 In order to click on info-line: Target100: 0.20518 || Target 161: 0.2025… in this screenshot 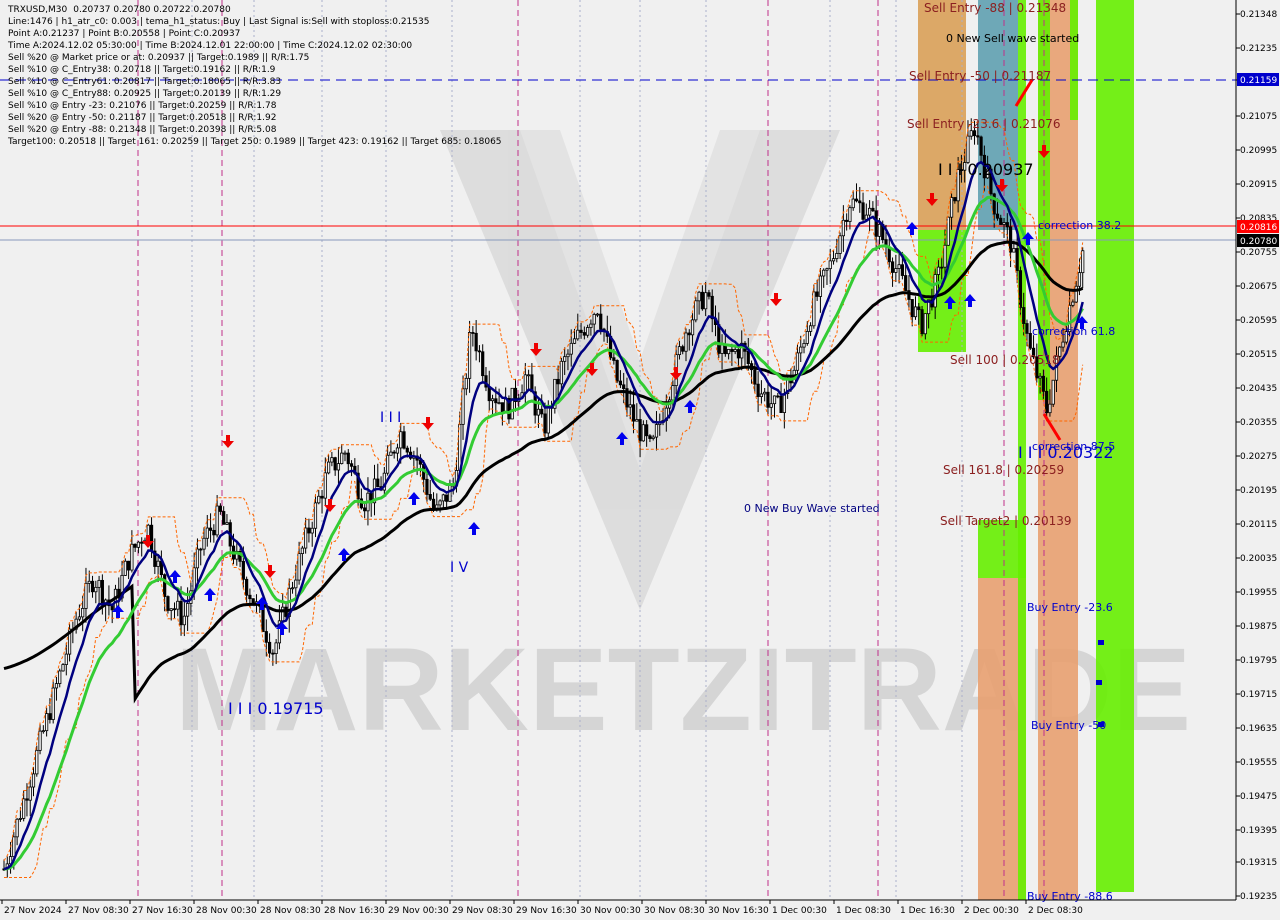, I will do `click(254, 142)`.